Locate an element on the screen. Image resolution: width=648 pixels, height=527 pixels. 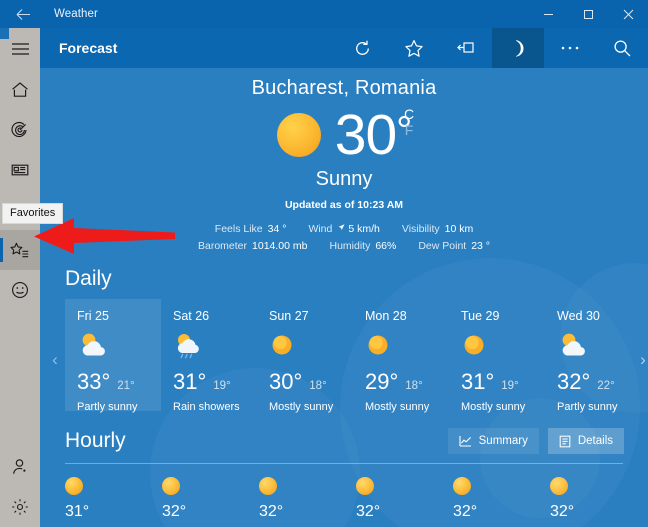
day-low: 21° is located at coordinates (126, 386).